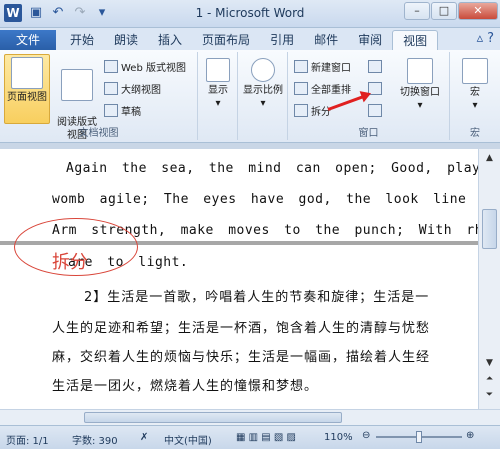 This screenshot has width=500, height=449. What do you see at coordinates (77, 85) in the screenshot?
I see `reading-layout-icon` at bounding box center [77, 85].